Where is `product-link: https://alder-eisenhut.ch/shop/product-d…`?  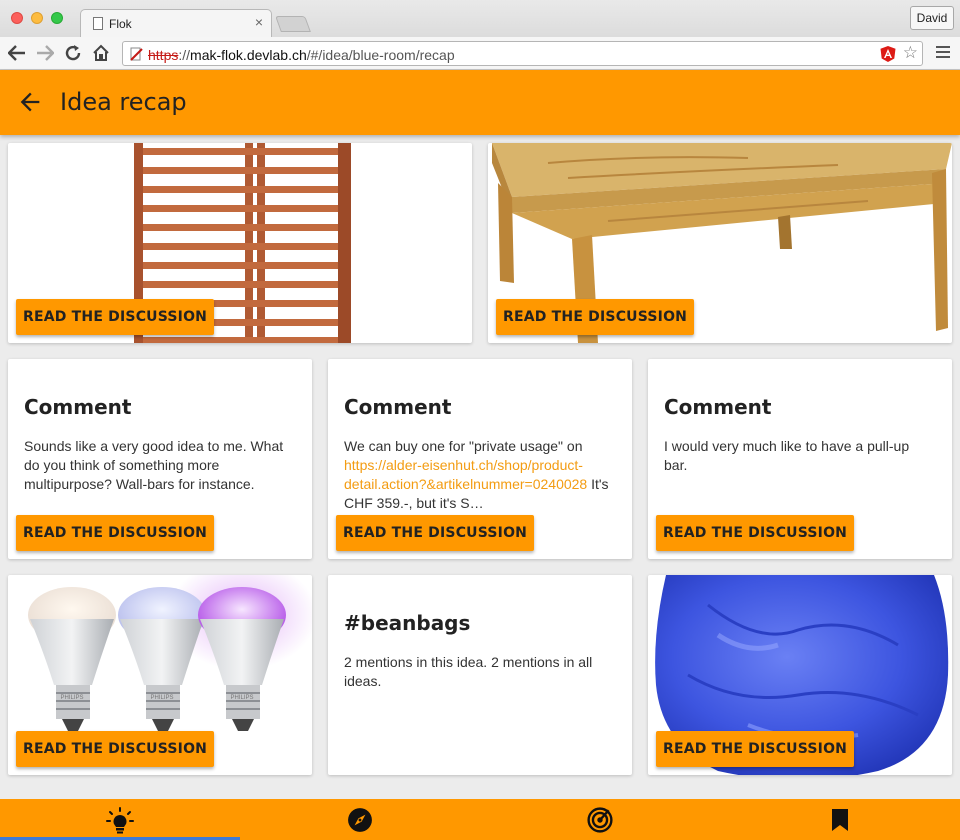
product-link: https://alder-eisenhut.ch/shop/product-d… is located at coordinates (465, 474).